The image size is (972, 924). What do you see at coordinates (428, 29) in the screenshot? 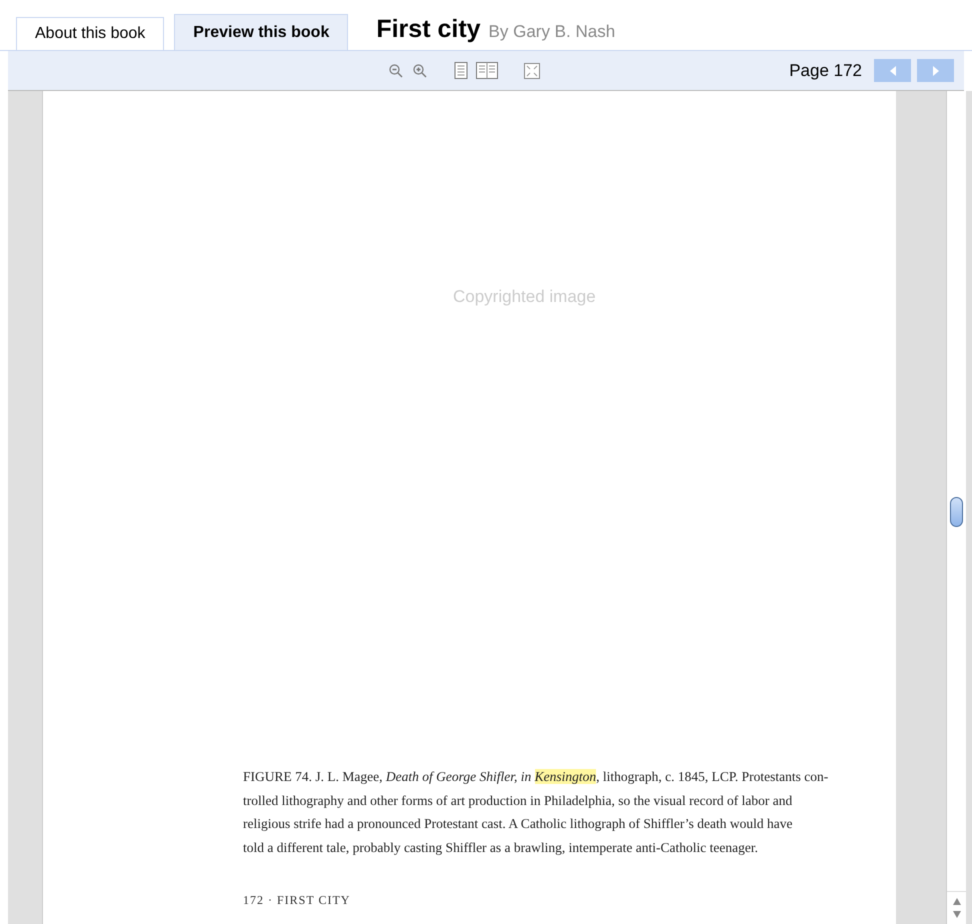
I see `book-title: First city` at bounding box center [428, 29].